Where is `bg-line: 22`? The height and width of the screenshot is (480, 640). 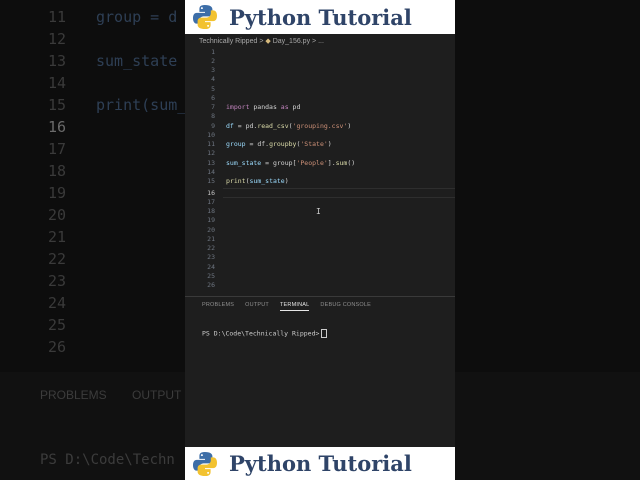 bg-line: 22 is located at coordinates (56, 259).